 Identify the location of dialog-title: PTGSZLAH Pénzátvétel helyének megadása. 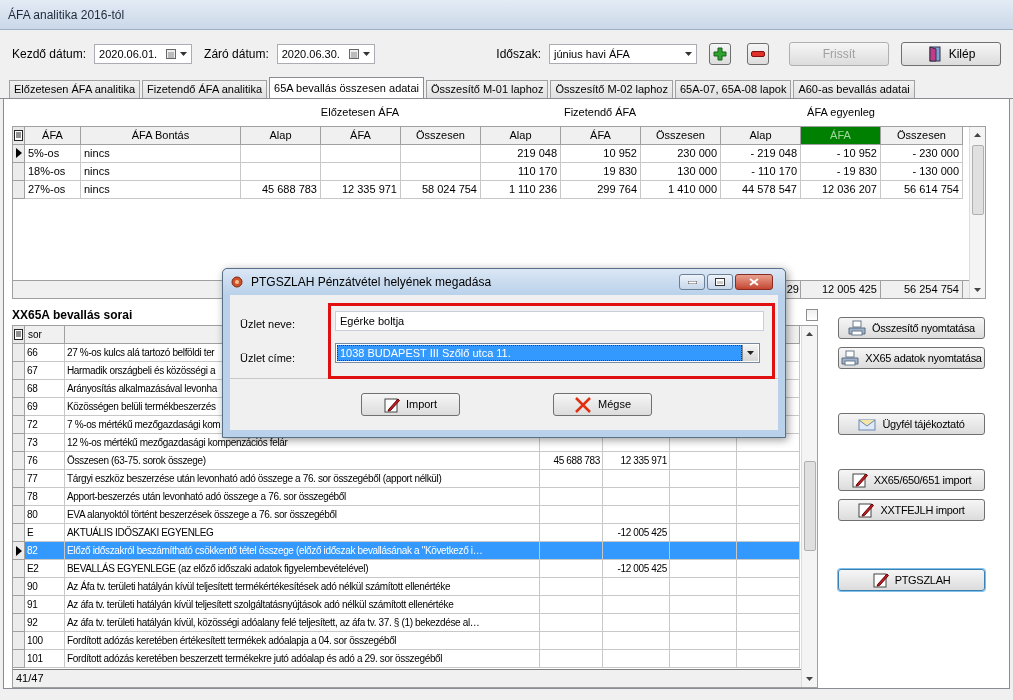
(372, 282).